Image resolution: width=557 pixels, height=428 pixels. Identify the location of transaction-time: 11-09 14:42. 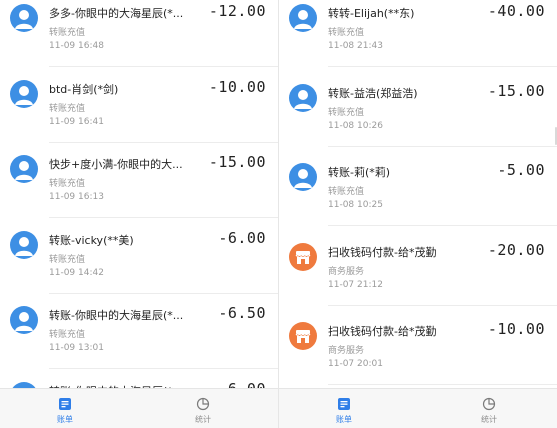
(76, 272).